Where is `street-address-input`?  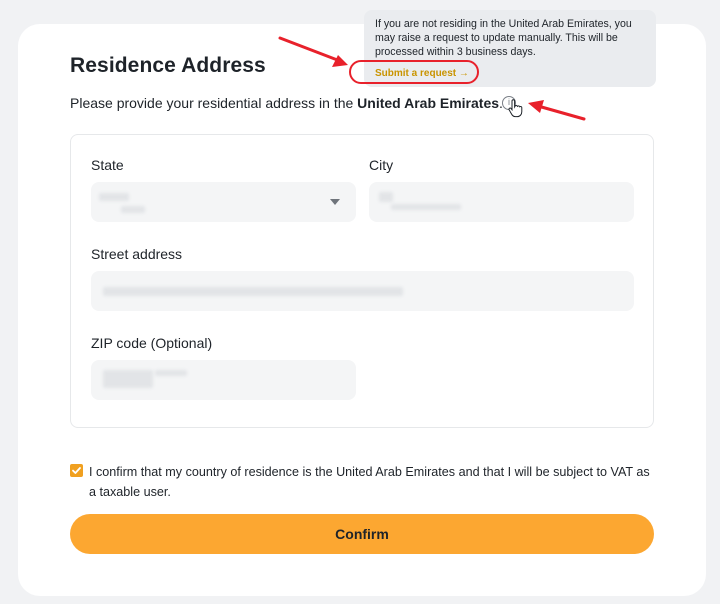 street-address-input is located at coordinates (362, 291).